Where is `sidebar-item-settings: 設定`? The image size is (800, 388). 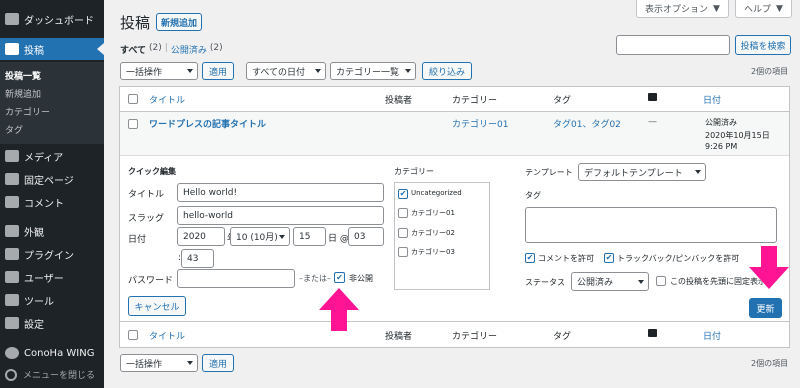 sidebar-item-settings: 設定 is located at coordinates (52, 323).